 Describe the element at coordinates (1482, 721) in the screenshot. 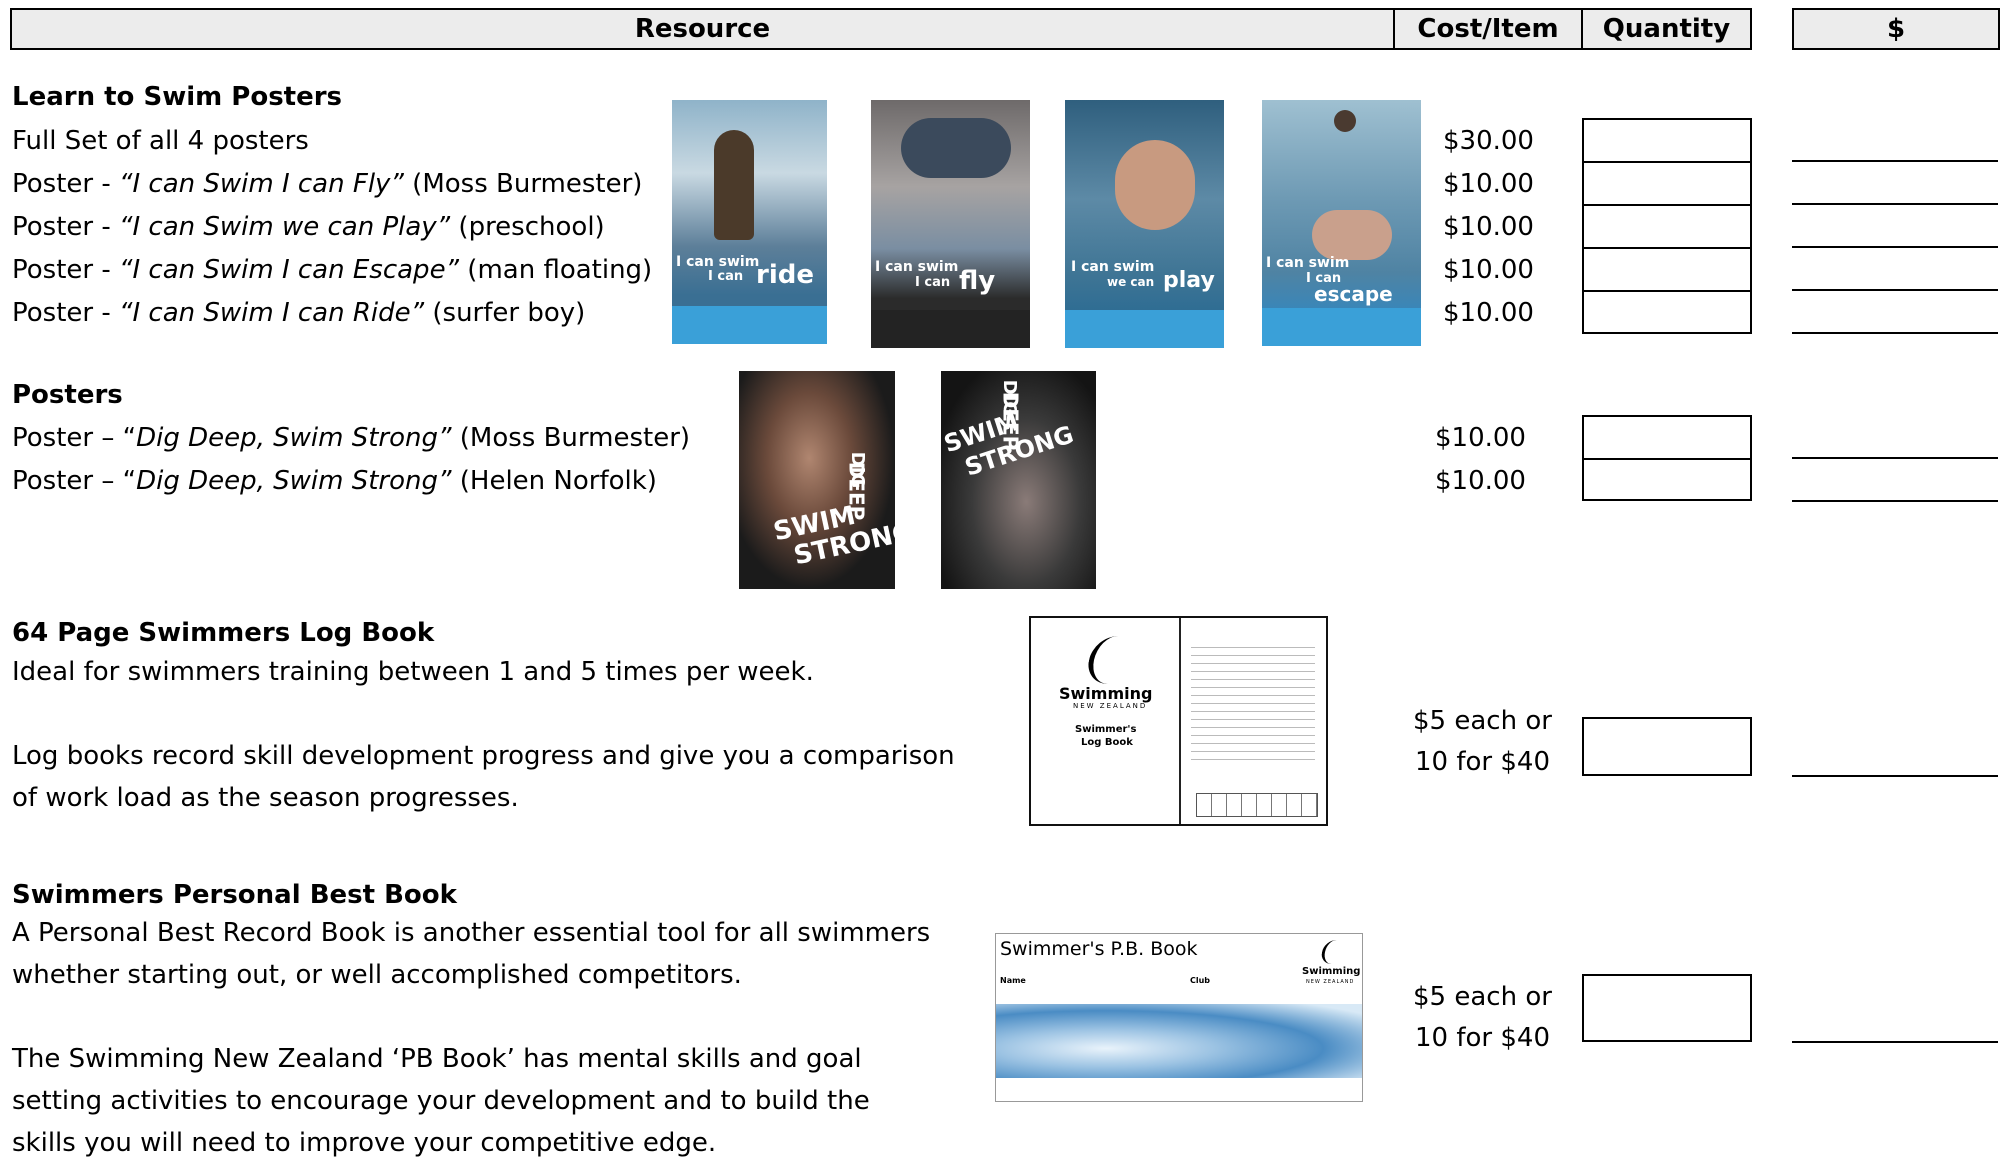

I see `log-book-price-line1: $5 each or` at that location.